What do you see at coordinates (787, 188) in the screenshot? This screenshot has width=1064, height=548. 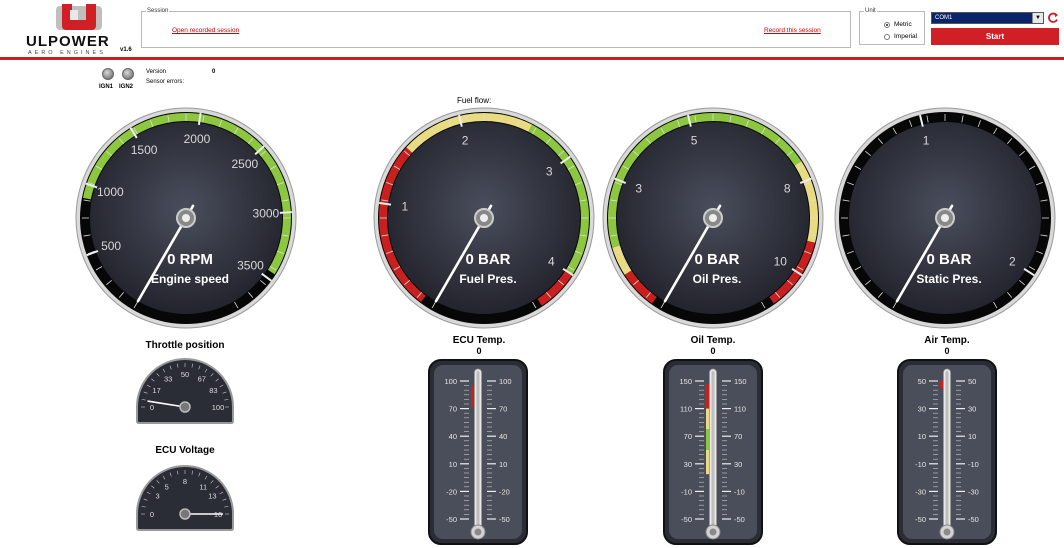 I see `gauge-tick-label: 8` at bounding box center [787, 188].